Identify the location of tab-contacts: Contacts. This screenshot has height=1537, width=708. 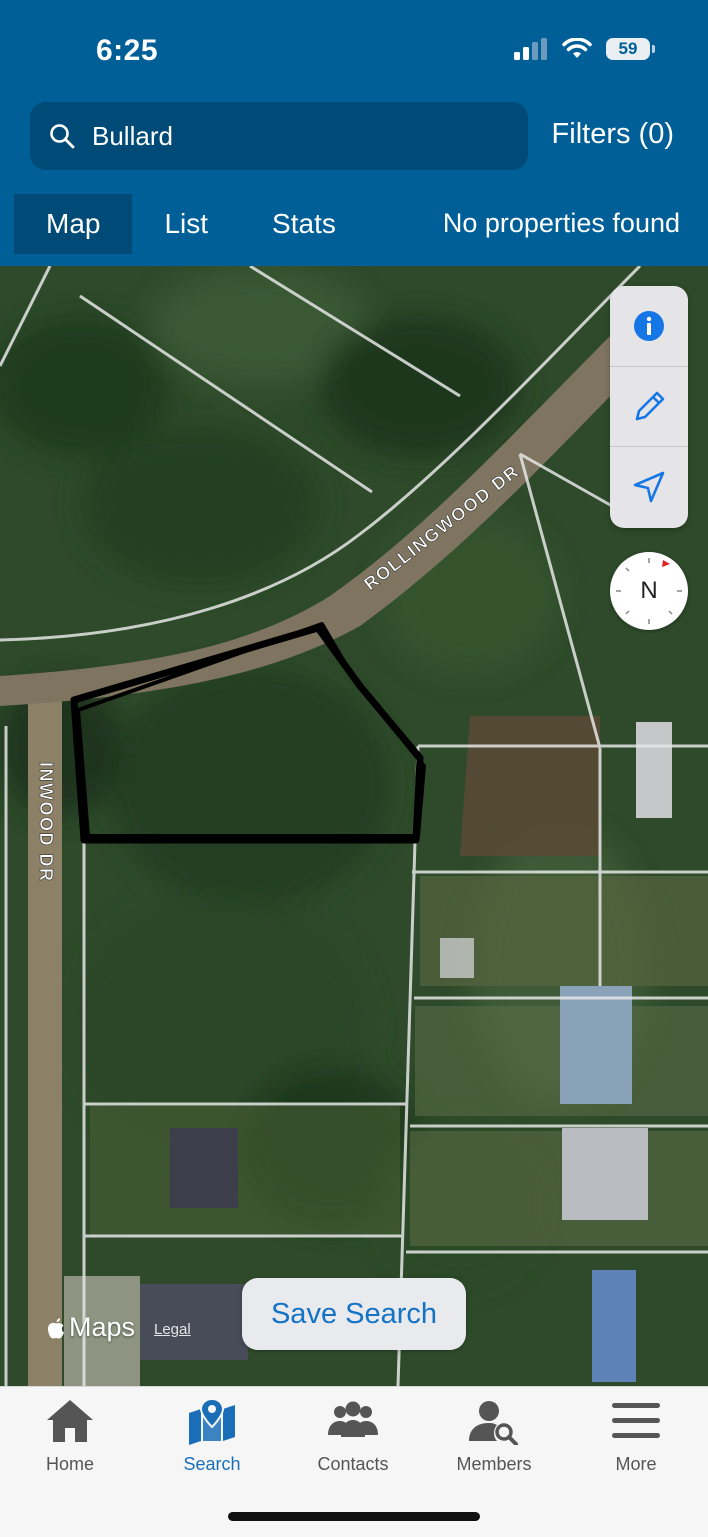
(353, 1436).